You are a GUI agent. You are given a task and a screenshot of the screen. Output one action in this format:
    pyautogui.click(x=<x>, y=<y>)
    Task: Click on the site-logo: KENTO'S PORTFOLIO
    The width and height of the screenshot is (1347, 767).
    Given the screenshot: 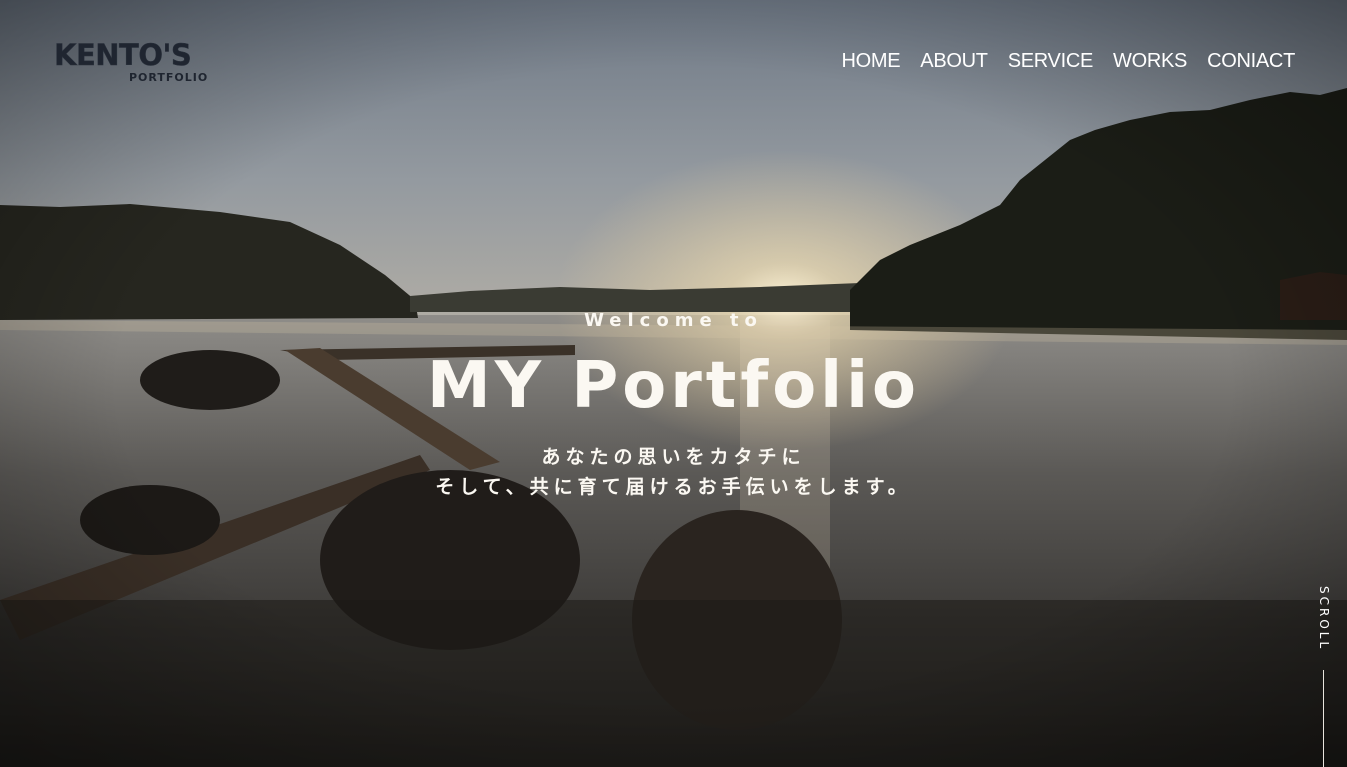 What is the action you would take?
    pyautogui.click(x=134, y=63)
    